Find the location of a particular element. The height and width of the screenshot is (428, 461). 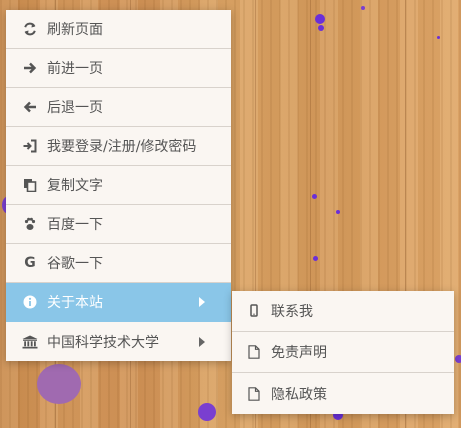

arrow-right-icon is located at coordinates (30, 68).